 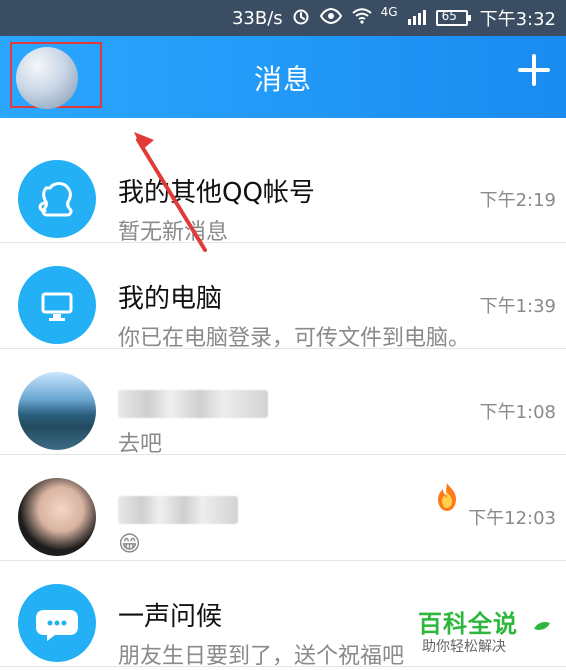 What do you see at coordinates (57, 411) in the screenshot?
I see `landscape-avatar` at bounding box center [57, 411].